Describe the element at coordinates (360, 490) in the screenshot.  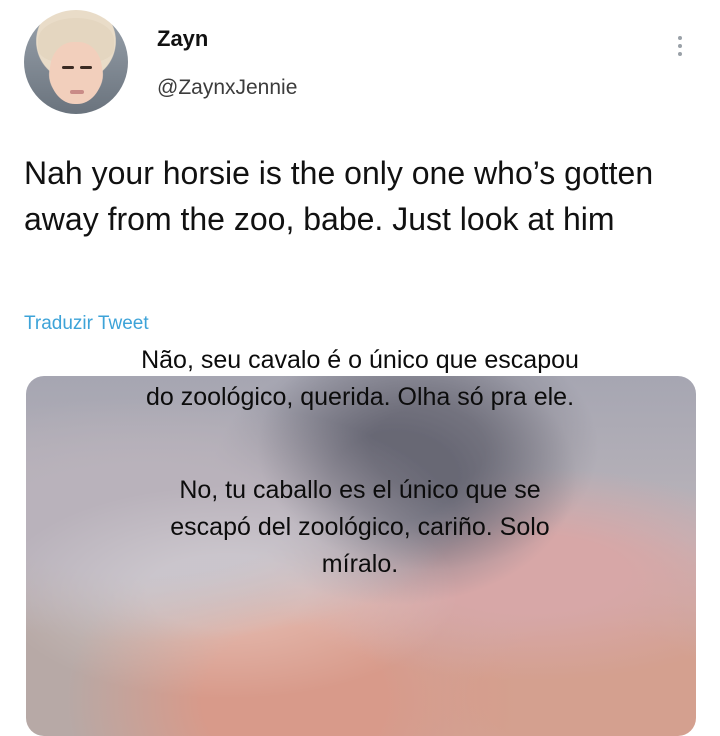
I see `spanish-line-1: No, tu caballo es el único que se` at that location.